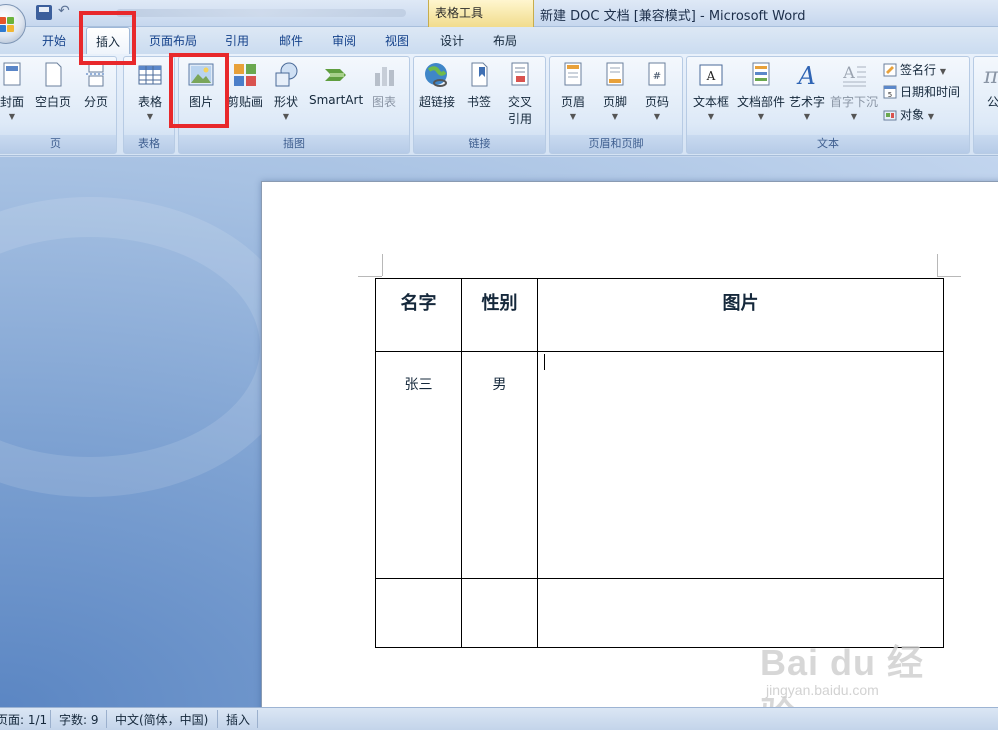 Image resolution: width=998 pixels, height=730 pixels. I want to click on blank-page-button: 空白页, so click(53, 85).